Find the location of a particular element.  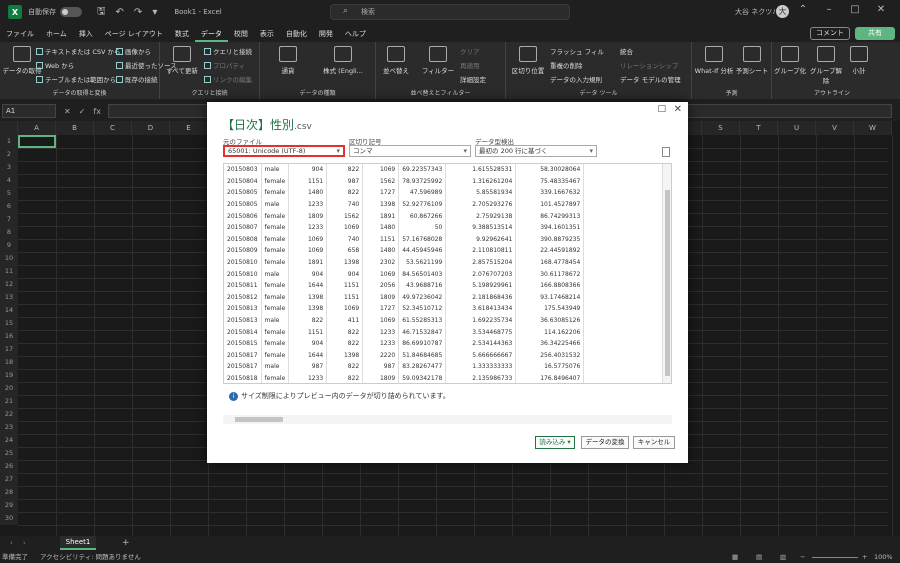

subtotal-button: 小計 is located at coordinates (859, 60).